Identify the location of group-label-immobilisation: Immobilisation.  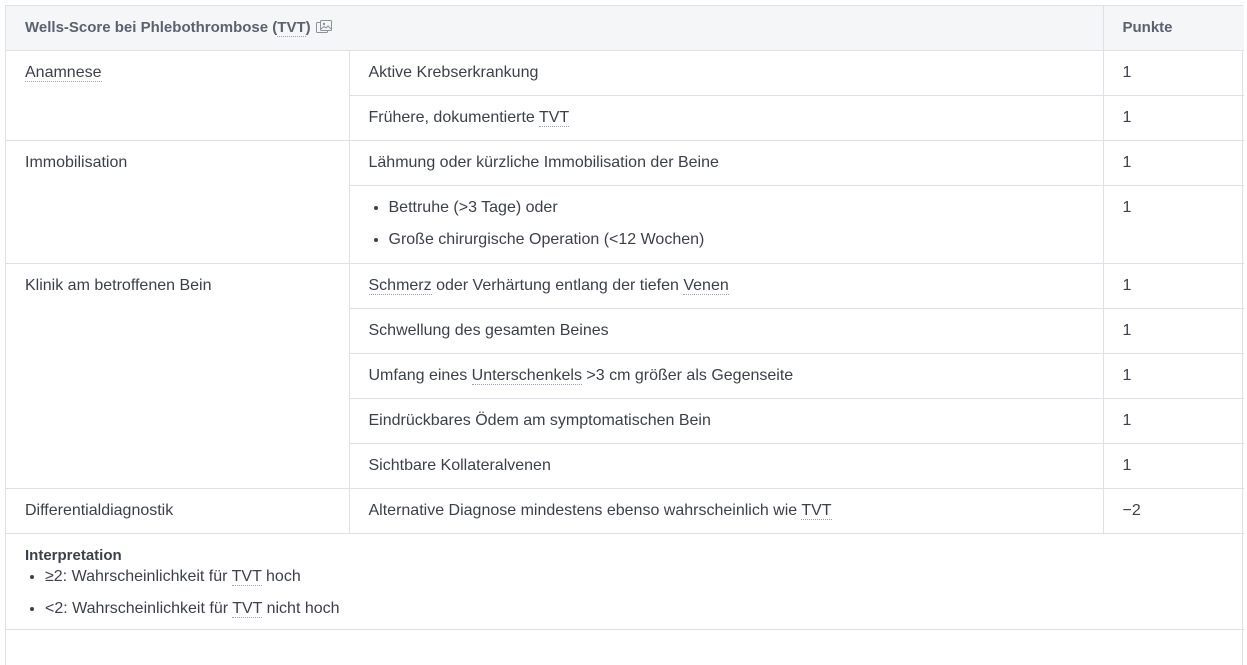
(177, 202).